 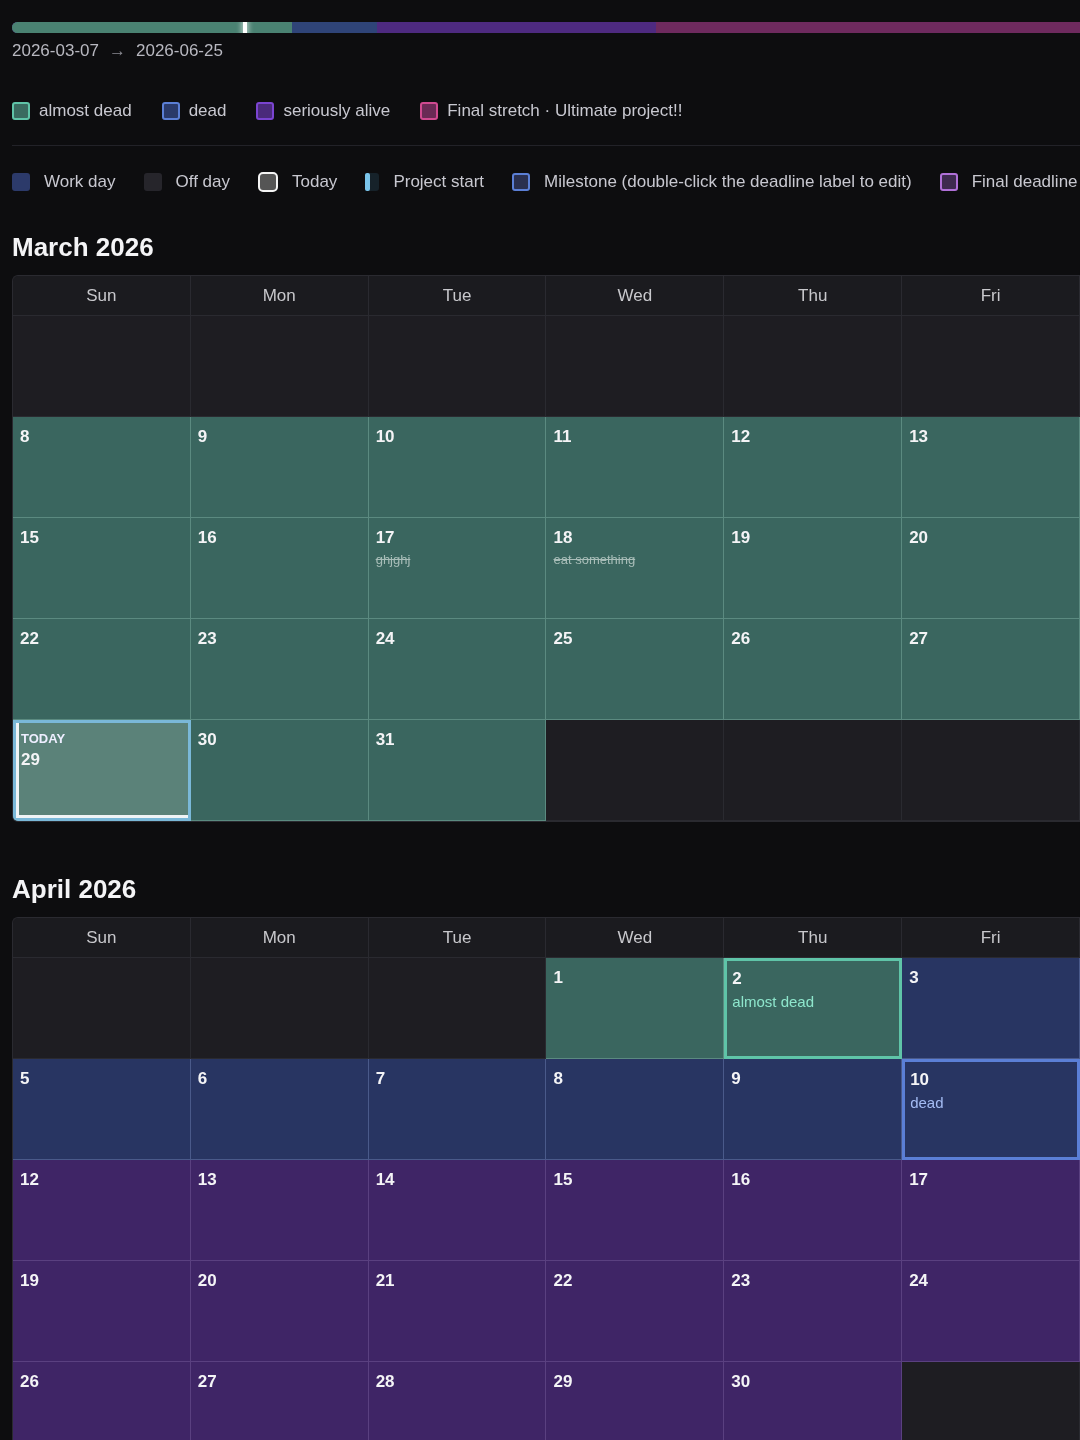 I want to click on legend-label: Work day, so click(x=80, y=182).